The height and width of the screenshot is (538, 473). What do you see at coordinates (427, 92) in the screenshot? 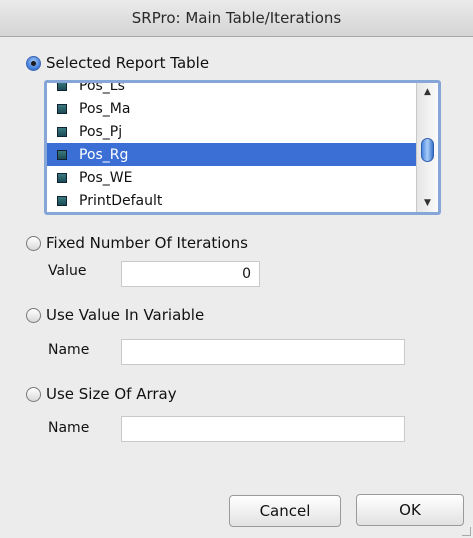
I see `scroll-up-arrow-icon: ▲` at bounding box center [427, 92].